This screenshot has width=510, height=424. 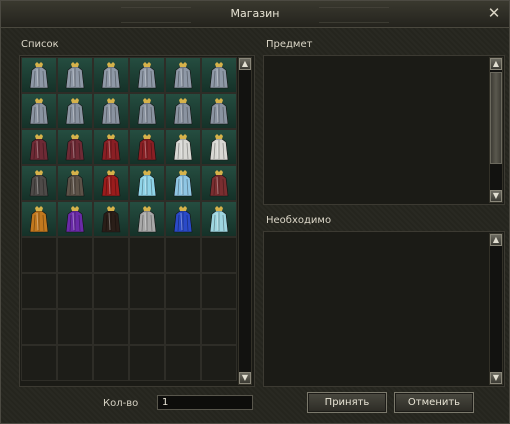 I want to click on scroll-up-icon: ▲, so click(x=245, y=64).